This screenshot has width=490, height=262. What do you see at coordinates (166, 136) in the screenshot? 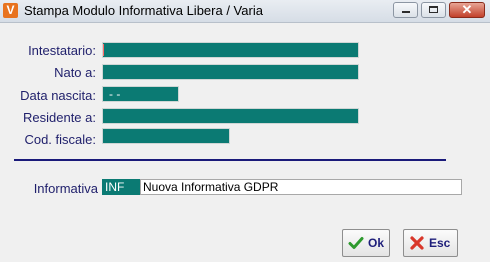
I see `cod-fiscale-field` at bounding box center [166, 136].